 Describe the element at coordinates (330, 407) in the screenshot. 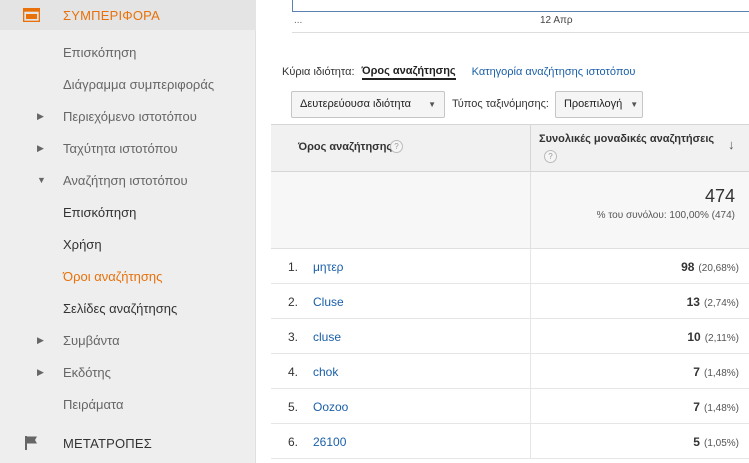

I see `search-term-link: Oozoo` at that location.